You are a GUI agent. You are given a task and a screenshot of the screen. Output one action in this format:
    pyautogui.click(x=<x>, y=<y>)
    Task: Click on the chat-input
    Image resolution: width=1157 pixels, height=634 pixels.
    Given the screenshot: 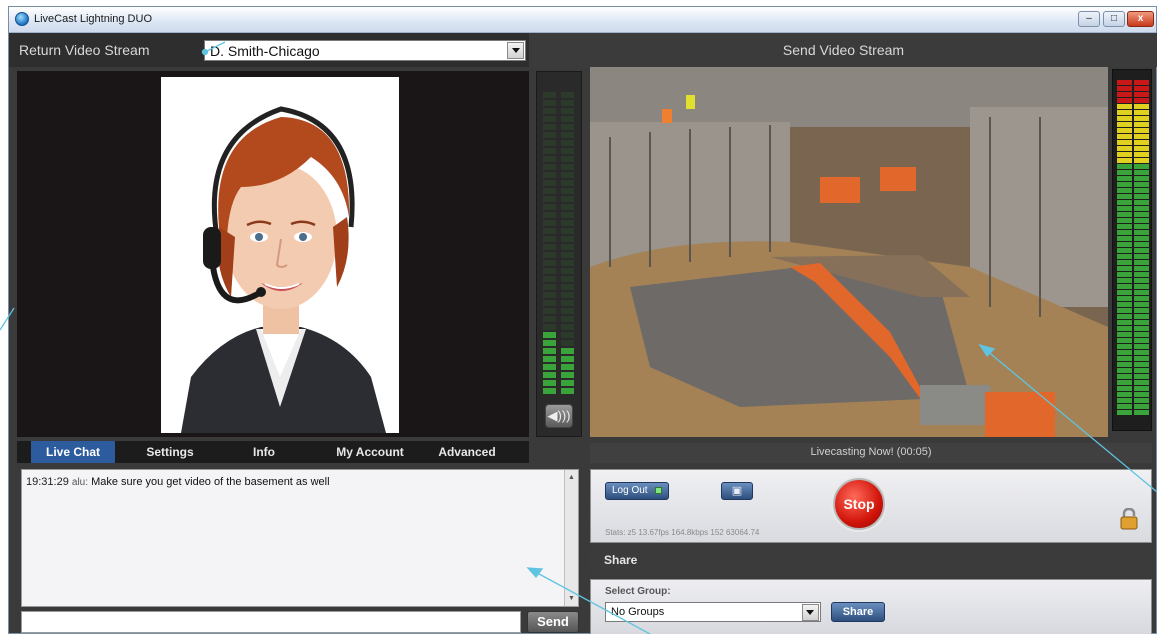 What is the action you would take?
    pyautogui.click(x=271, y=622)
    